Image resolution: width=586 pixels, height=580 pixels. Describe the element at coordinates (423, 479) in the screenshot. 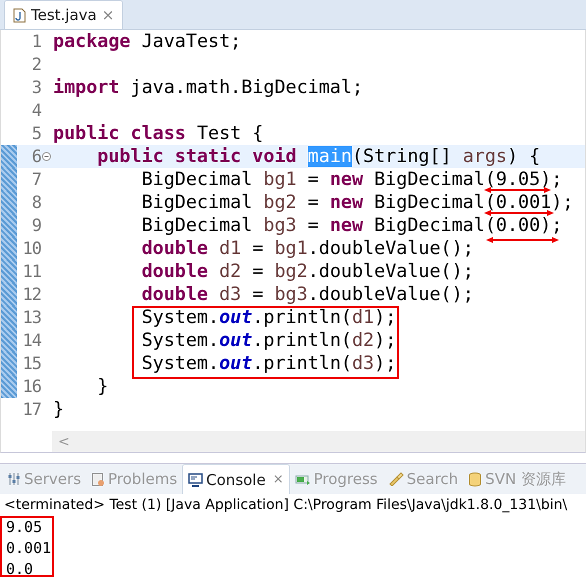

I see `view-tab: Search` at that location.